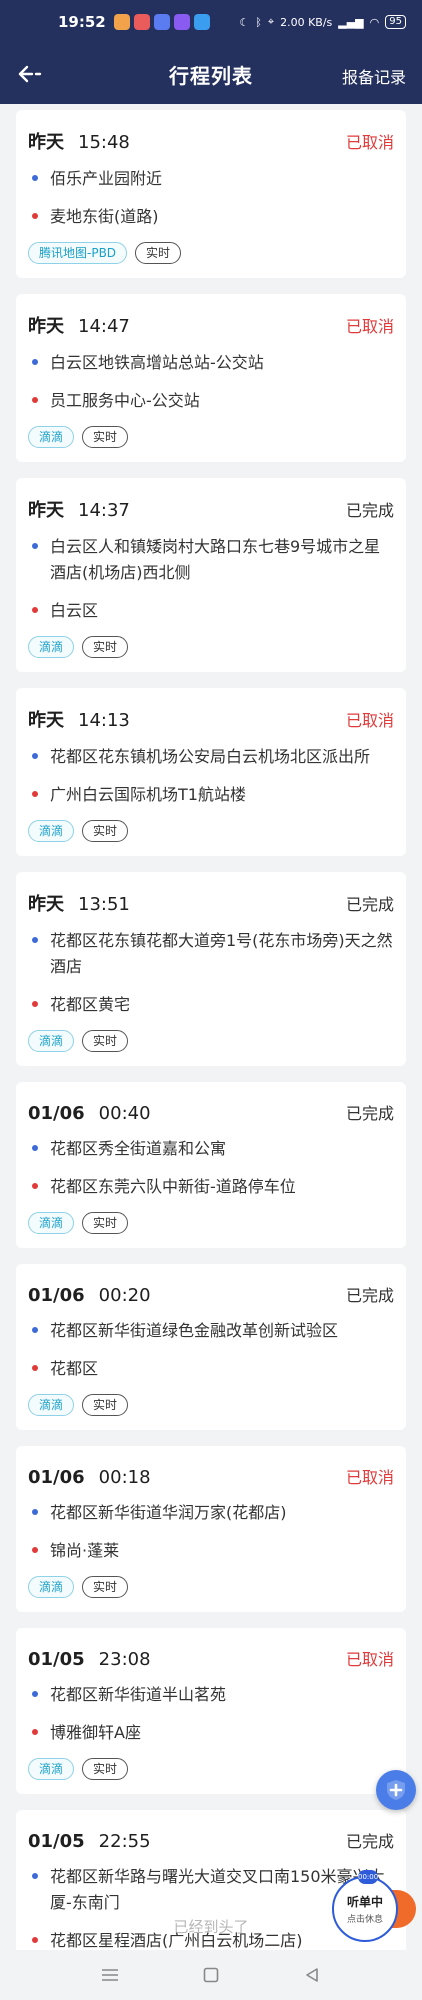 Image resolution: width=422 pixels, height=2000 pixels. Describe the element at coordinates (124, 1841) in the screenshot. I see `trip-time: 22:55` at that location.